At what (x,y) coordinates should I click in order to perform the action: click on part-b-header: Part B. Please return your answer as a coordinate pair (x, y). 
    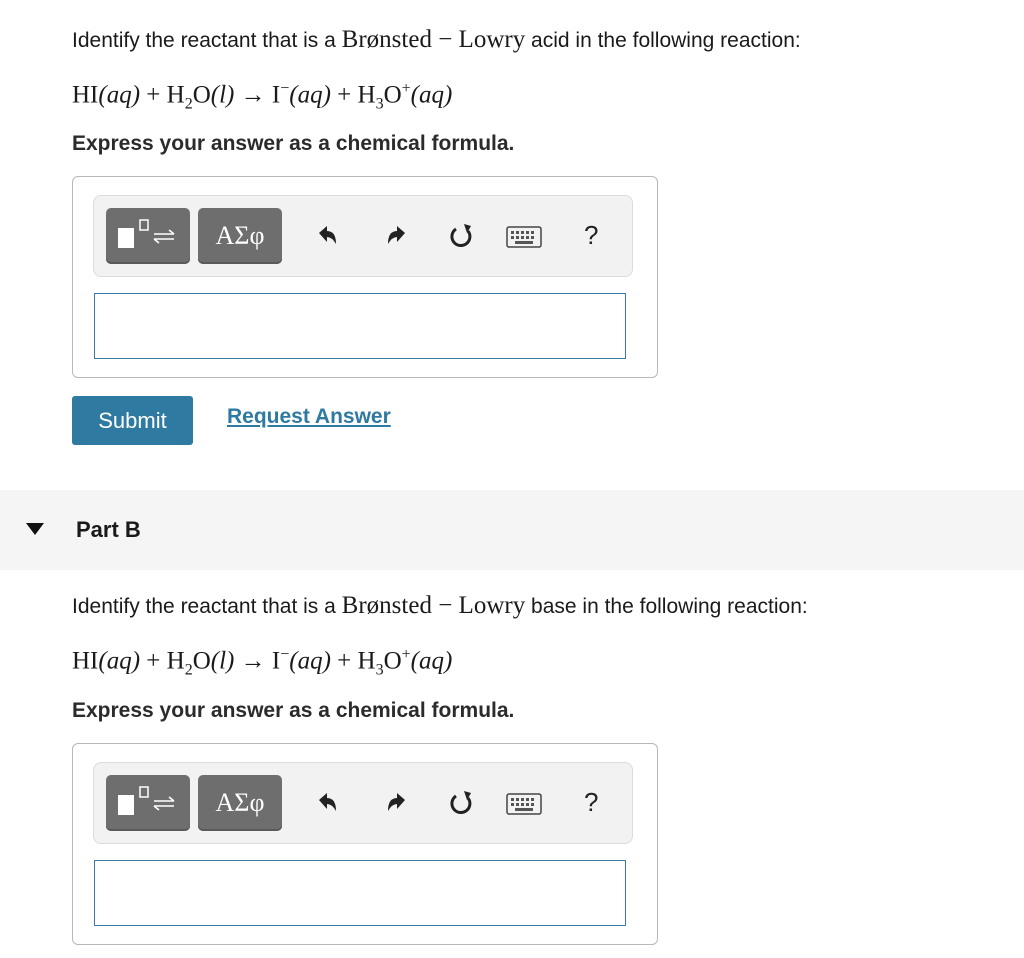
    Looking at the image, I should click on (512, 530).